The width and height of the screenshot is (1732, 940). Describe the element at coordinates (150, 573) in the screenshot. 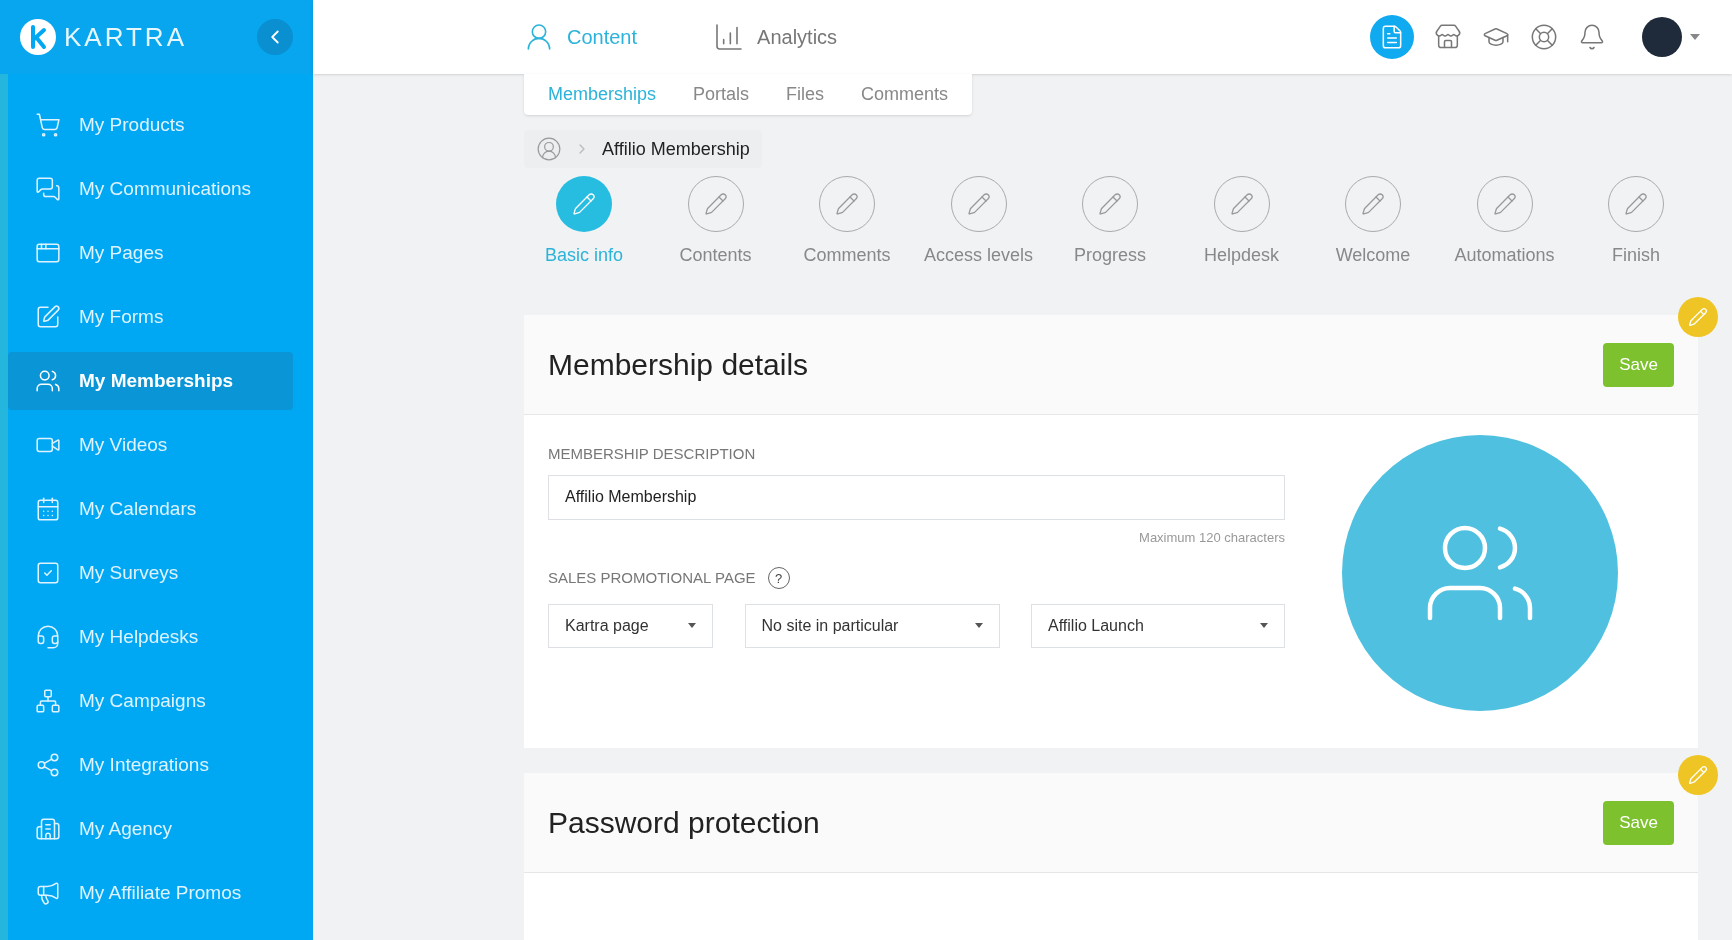

I see `sidebar-item: My Surveys` at that location.